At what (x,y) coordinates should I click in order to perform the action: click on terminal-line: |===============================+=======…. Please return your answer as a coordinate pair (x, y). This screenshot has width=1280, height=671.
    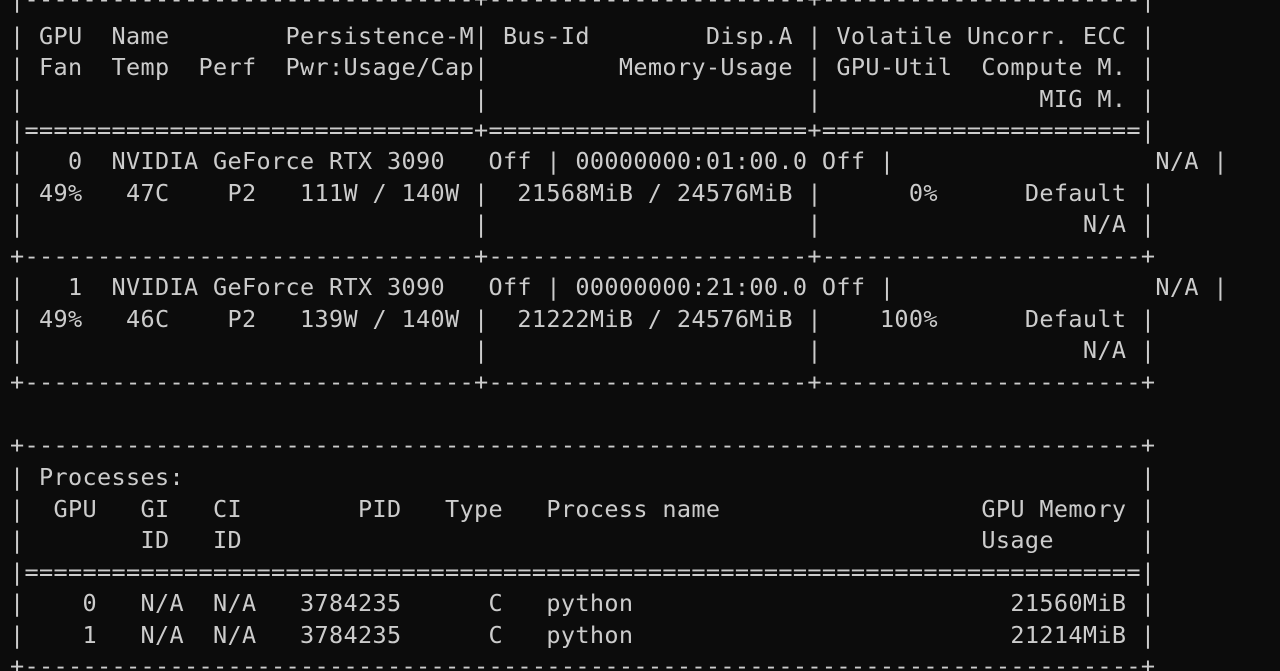
    Looking at the image, I should click on (583, 130).